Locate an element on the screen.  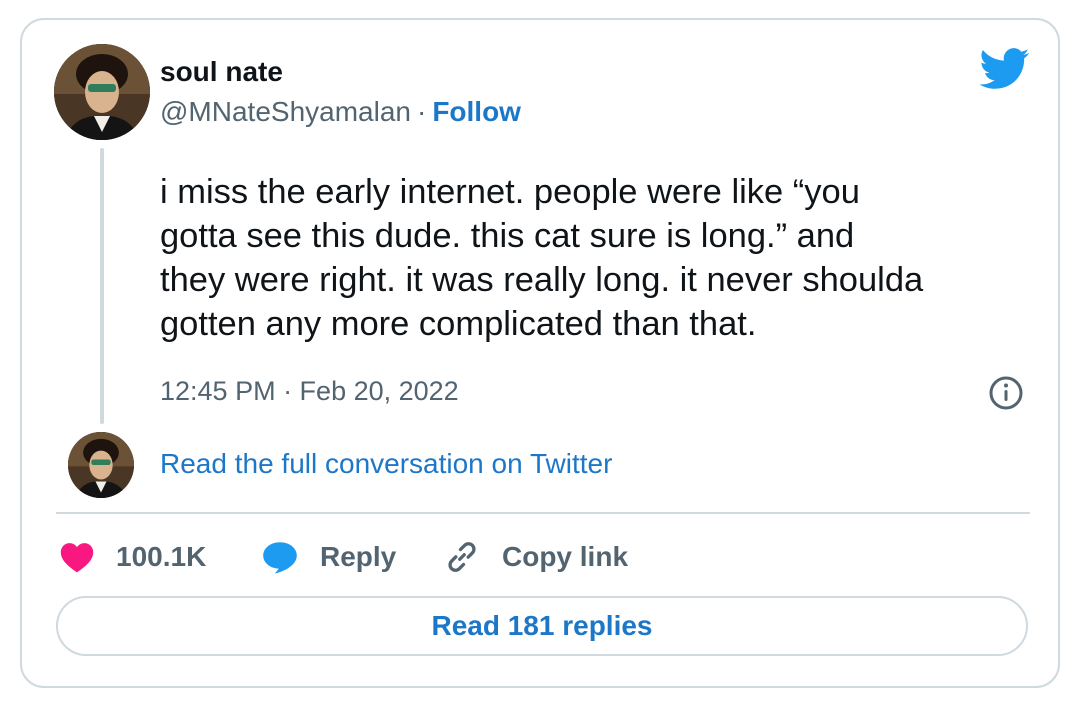
actions-divider is located at coordinates (543, 513).